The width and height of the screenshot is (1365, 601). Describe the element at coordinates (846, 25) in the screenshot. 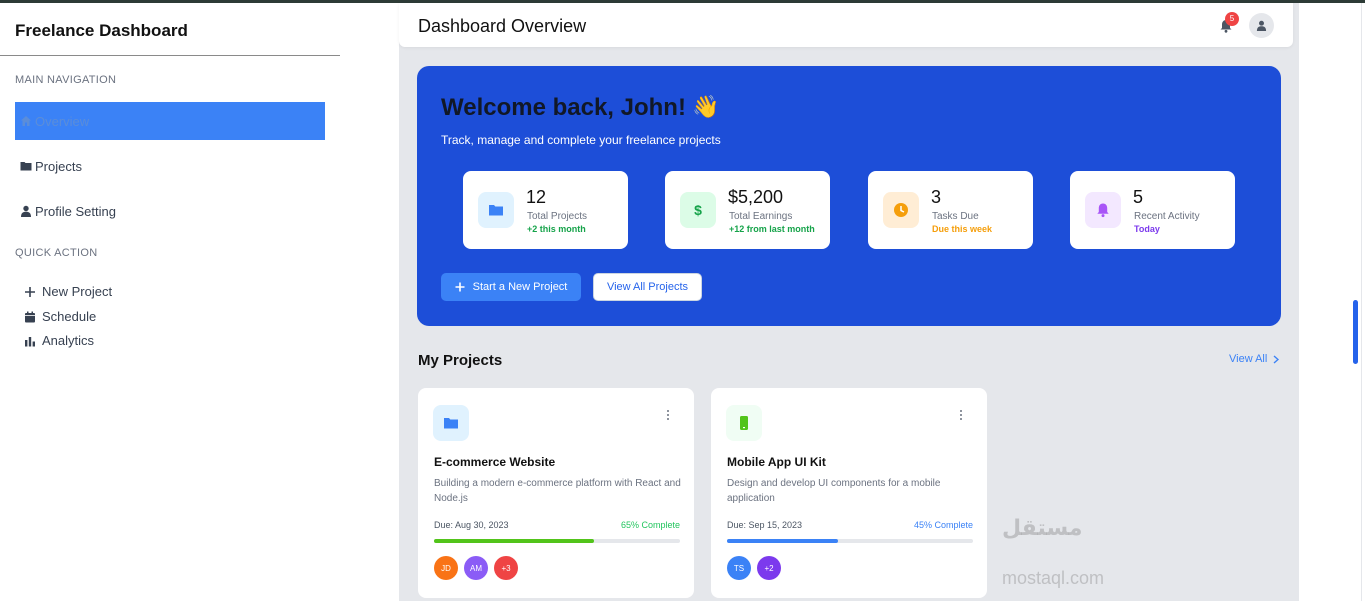

I see `top-bar: Dashboard Overview 5` at that location.